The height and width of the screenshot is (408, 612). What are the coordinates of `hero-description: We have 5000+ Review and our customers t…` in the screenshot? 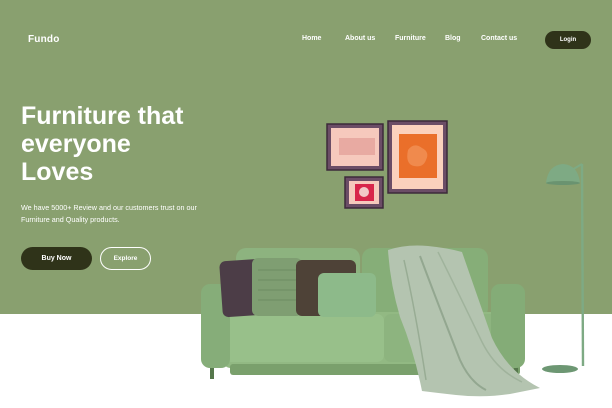 It's located at (136, 214).